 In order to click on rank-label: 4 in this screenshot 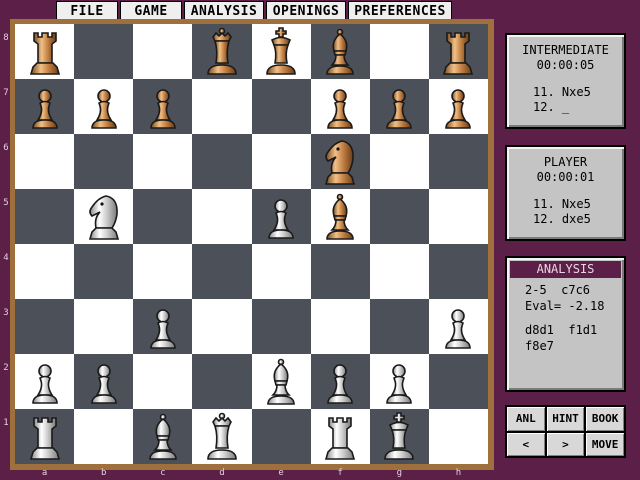, I will do `click(6, 257)`.